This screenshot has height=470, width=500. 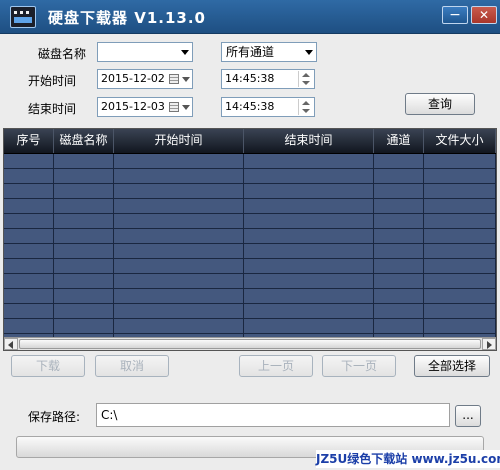 What do you see at coordinates (29, 141) in the screenshot?
I see `column-header: 序号` at bounding box center [29, 141].